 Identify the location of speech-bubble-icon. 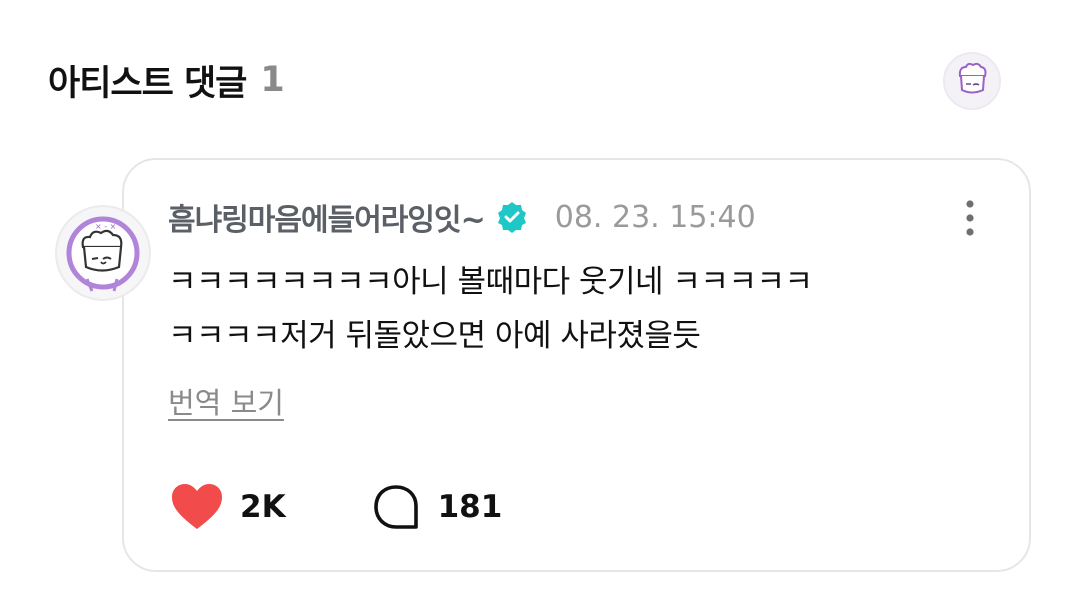
(395, 507).